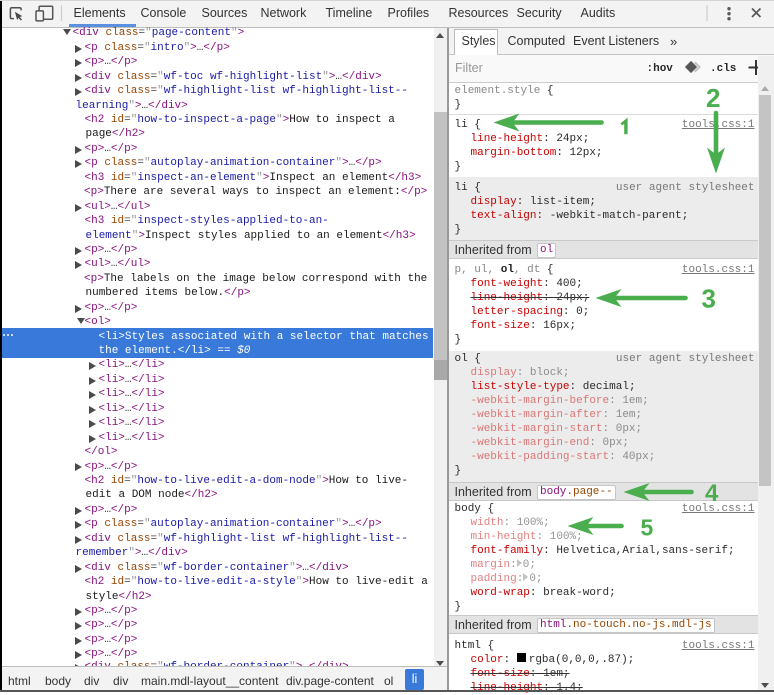  I want to click on svg-text: 5, so click(647, 528).